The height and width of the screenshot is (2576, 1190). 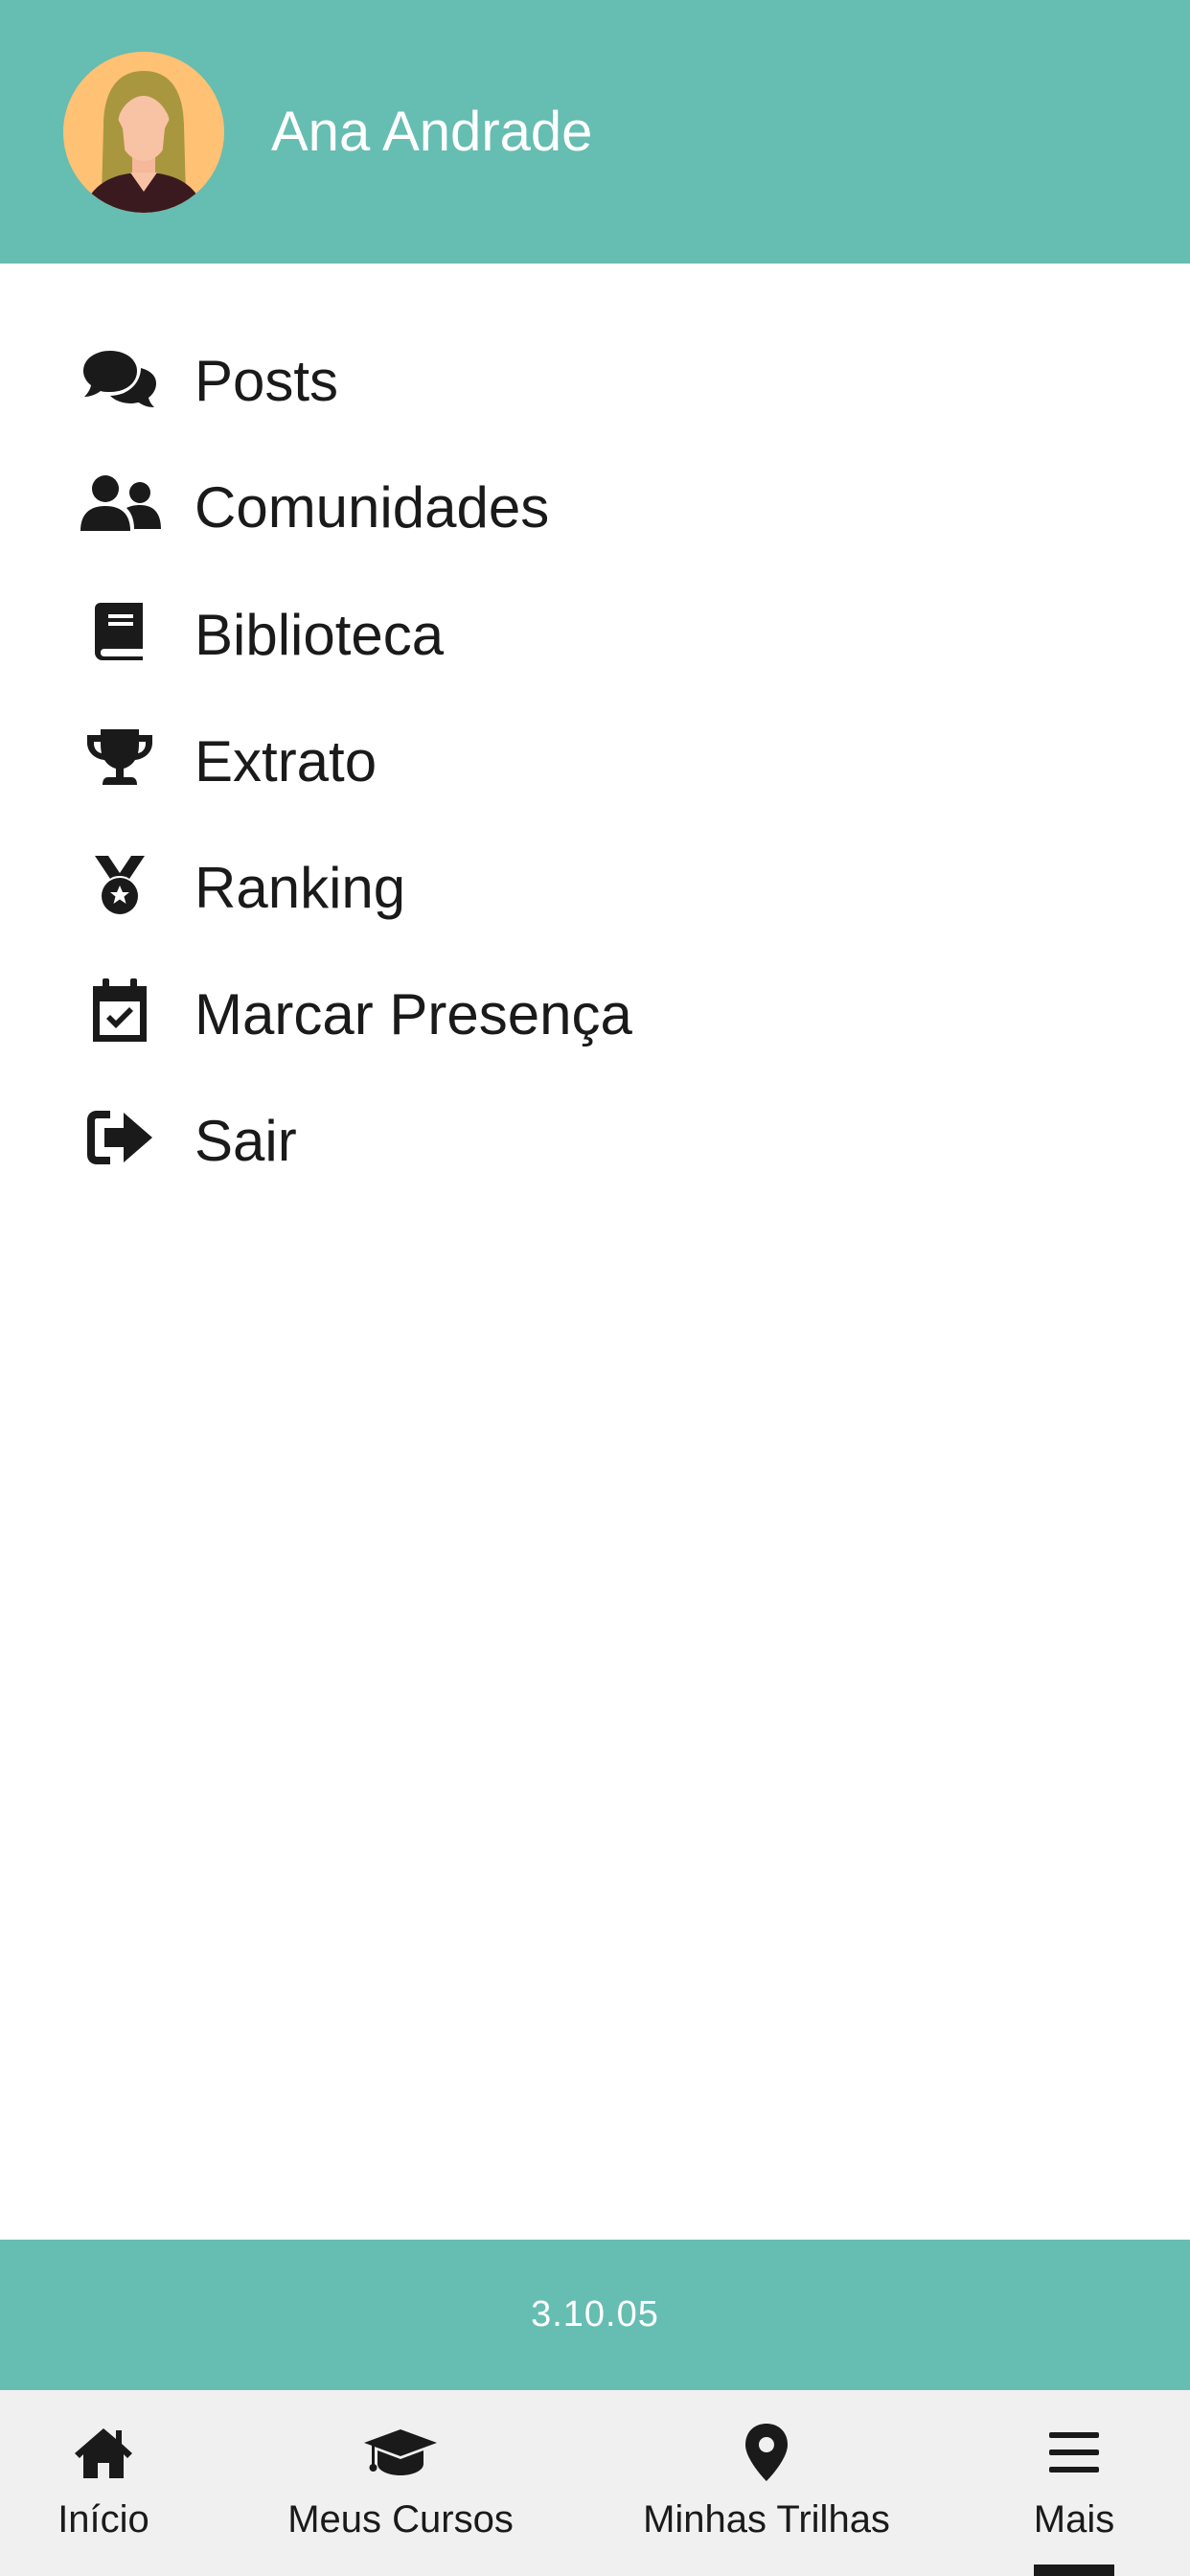 What do you see at coordinates (595, 504) in the screenshot?
I see `menu-item-comunidades: Comunidades` at bounding box center [595, 504].